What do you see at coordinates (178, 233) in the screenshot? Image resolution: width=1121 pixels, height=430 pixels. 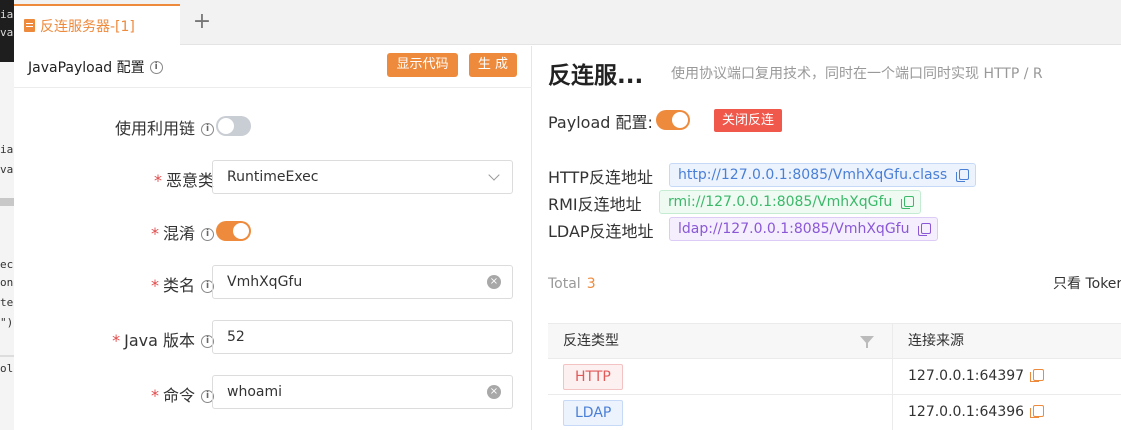 I see `field-label-text: 混淆` at bounding box center [178, 233].